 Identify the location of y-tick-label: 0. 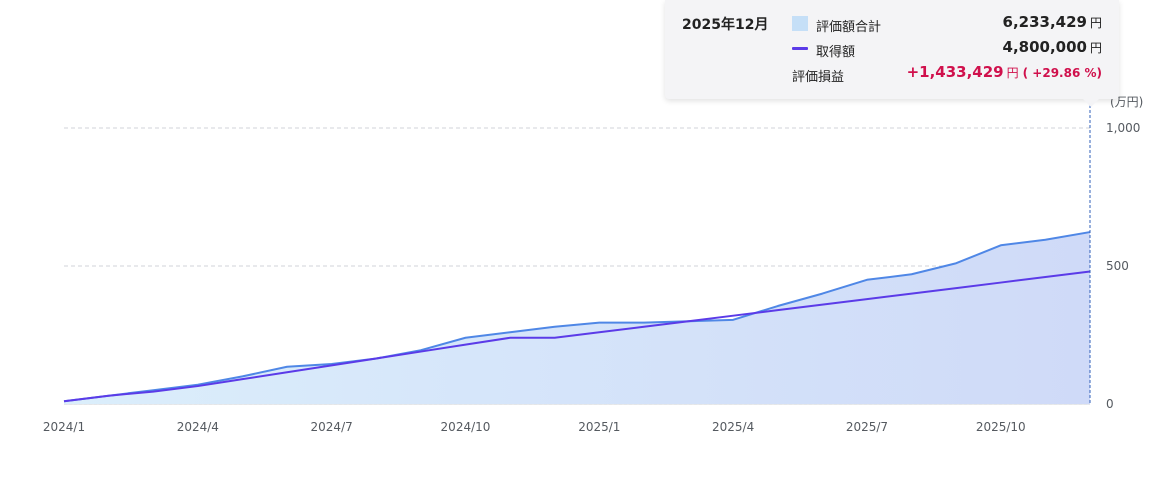
(1110, 404).